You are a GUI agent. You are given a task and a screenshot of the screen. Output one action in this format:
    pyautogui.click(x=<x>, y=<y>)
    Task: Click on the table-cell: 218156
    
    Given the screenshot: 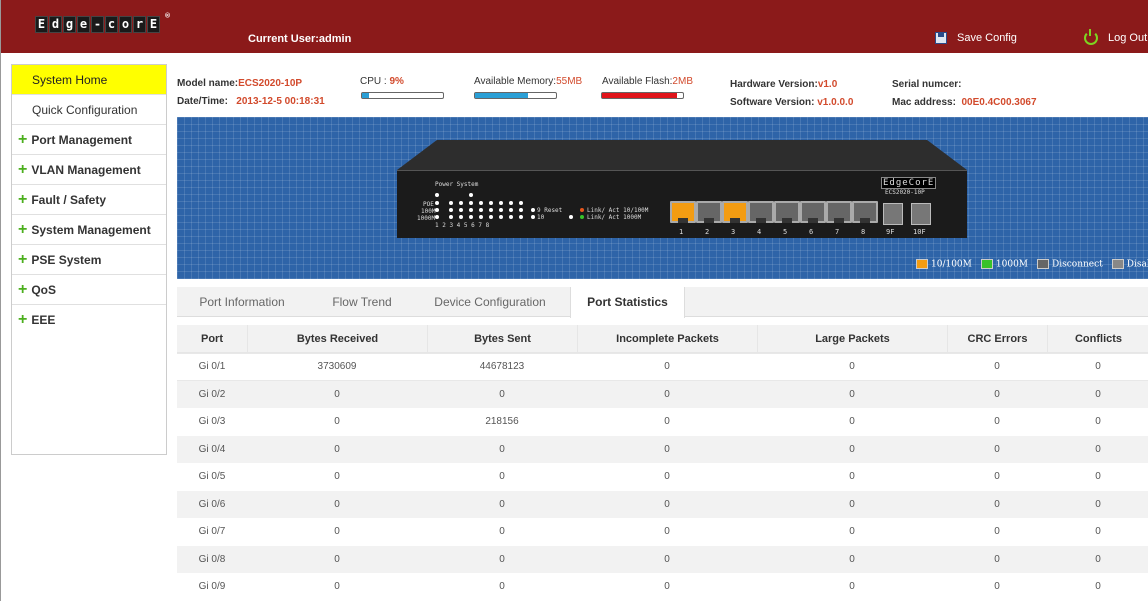 What is the action you would take?
    pyautogui.click(x=502, y=422)
    